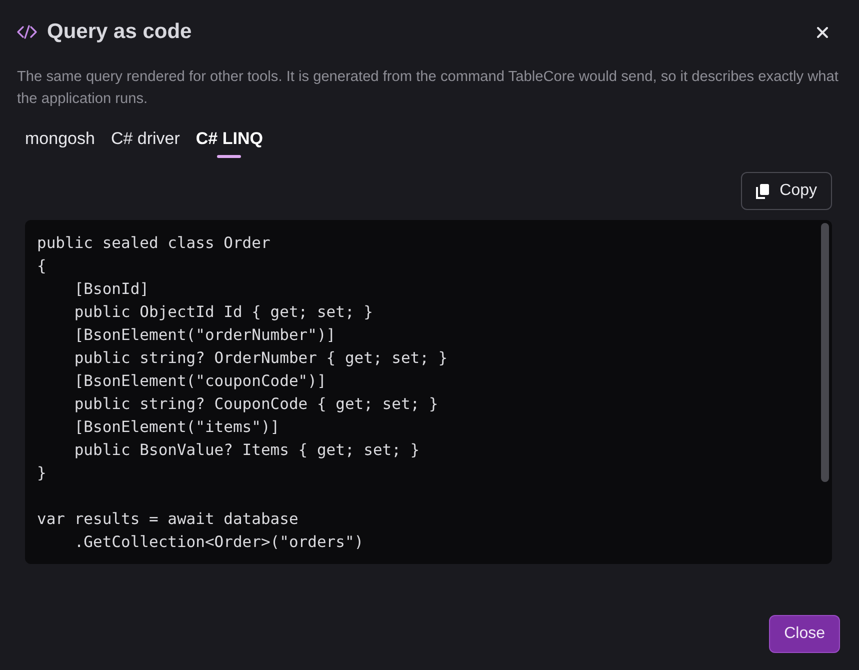 Image resolution: width=859 pixels, height=670 pixels. Describe the element at coordinates (145, 140) in the screenshot. I see `tab: C# driver` at that location.